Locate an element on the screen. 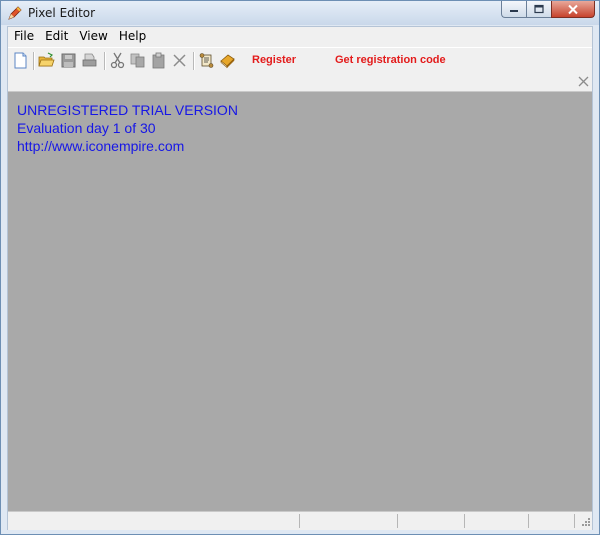  close-icon is located at coordinates (573, 9).